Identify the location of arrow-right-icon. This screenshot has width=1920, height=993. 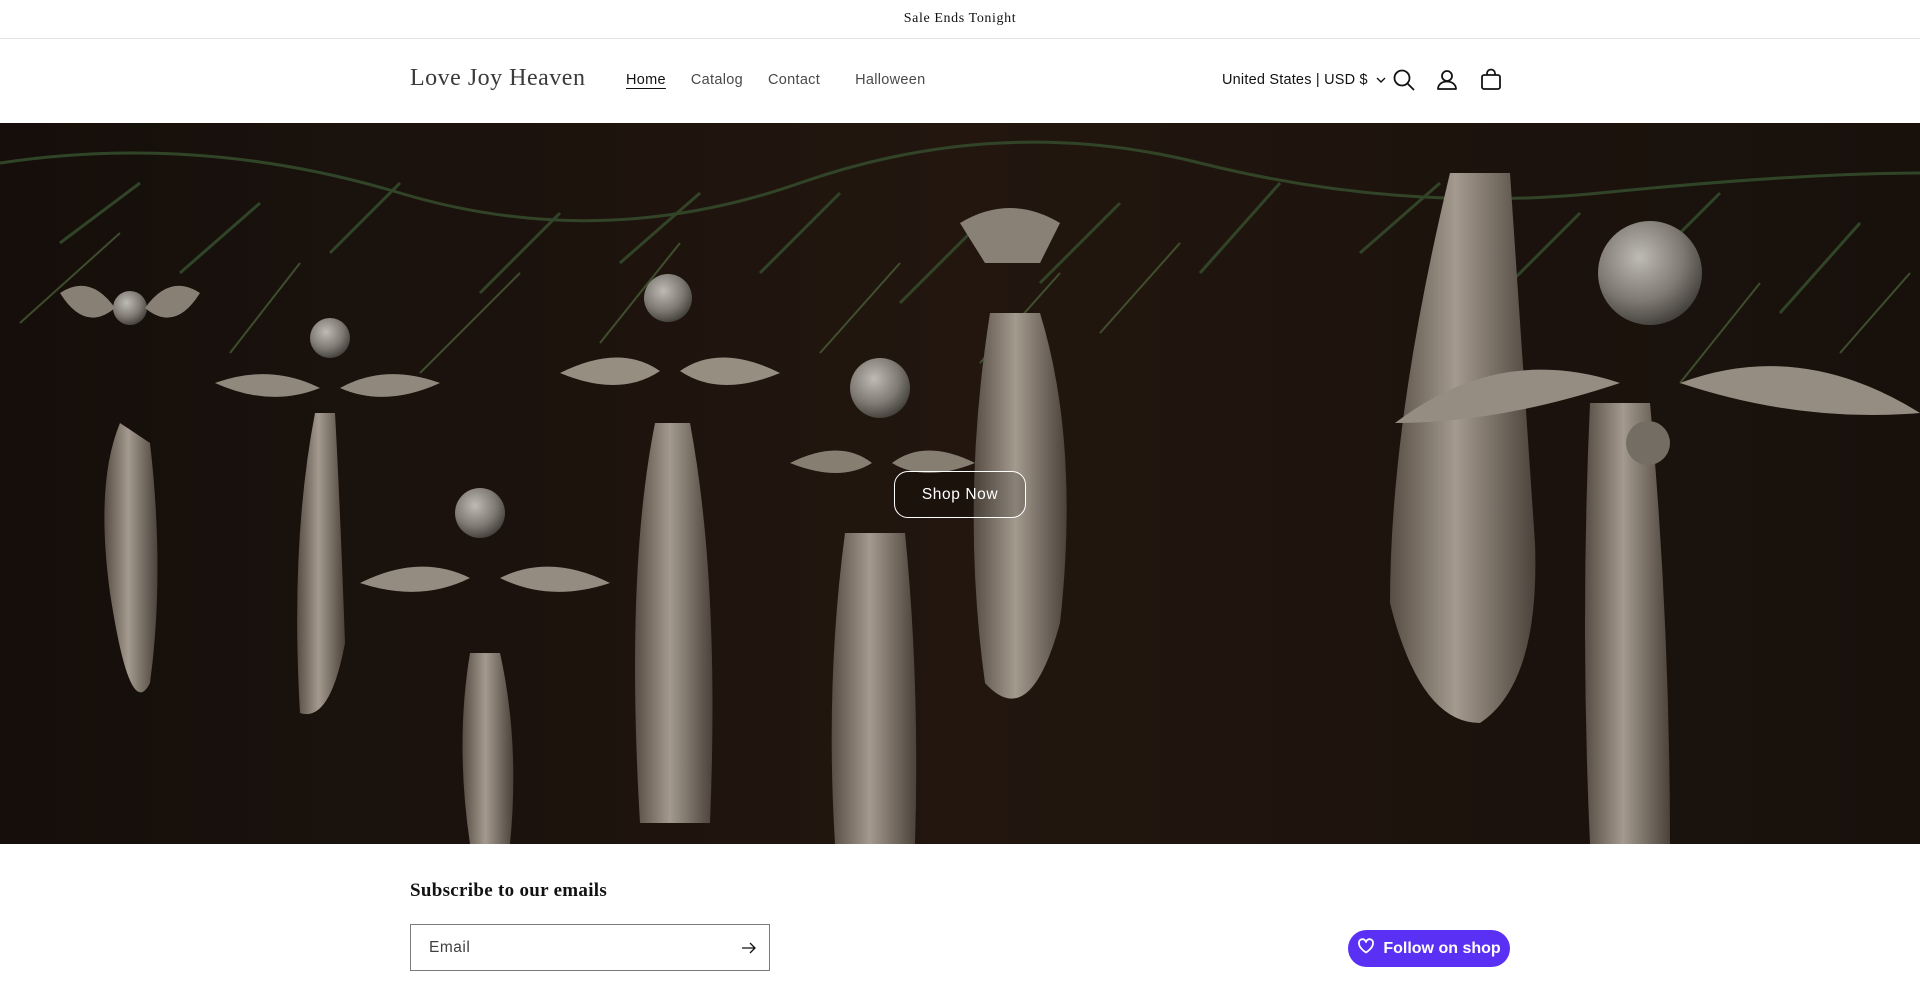
(749, 948).